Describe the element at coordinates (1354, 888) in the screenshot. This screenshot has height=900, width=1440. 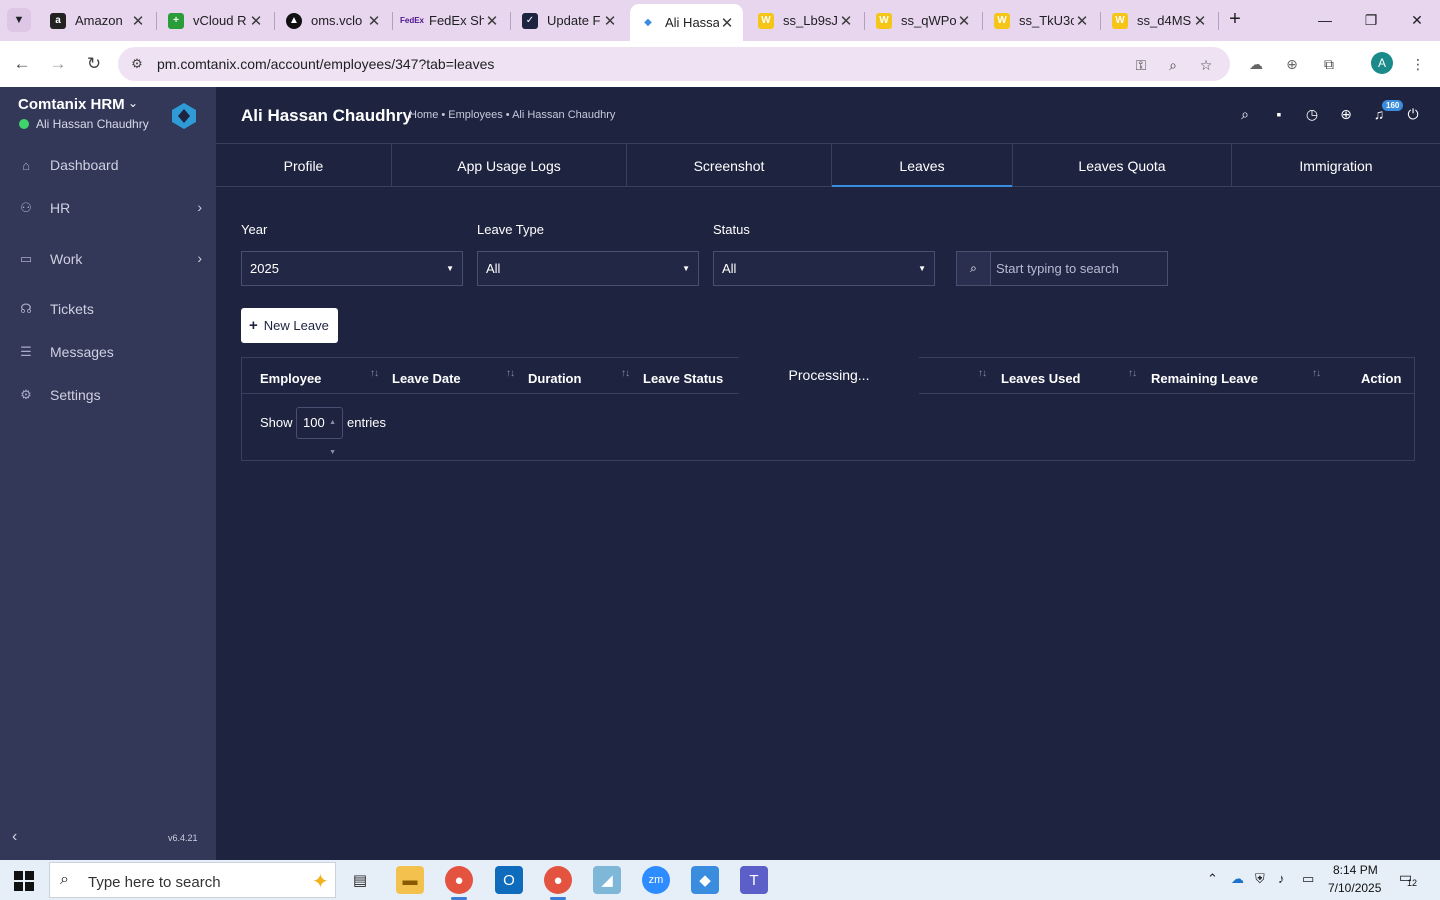
I see `taskbar-date: 7/10/2025` at that location.